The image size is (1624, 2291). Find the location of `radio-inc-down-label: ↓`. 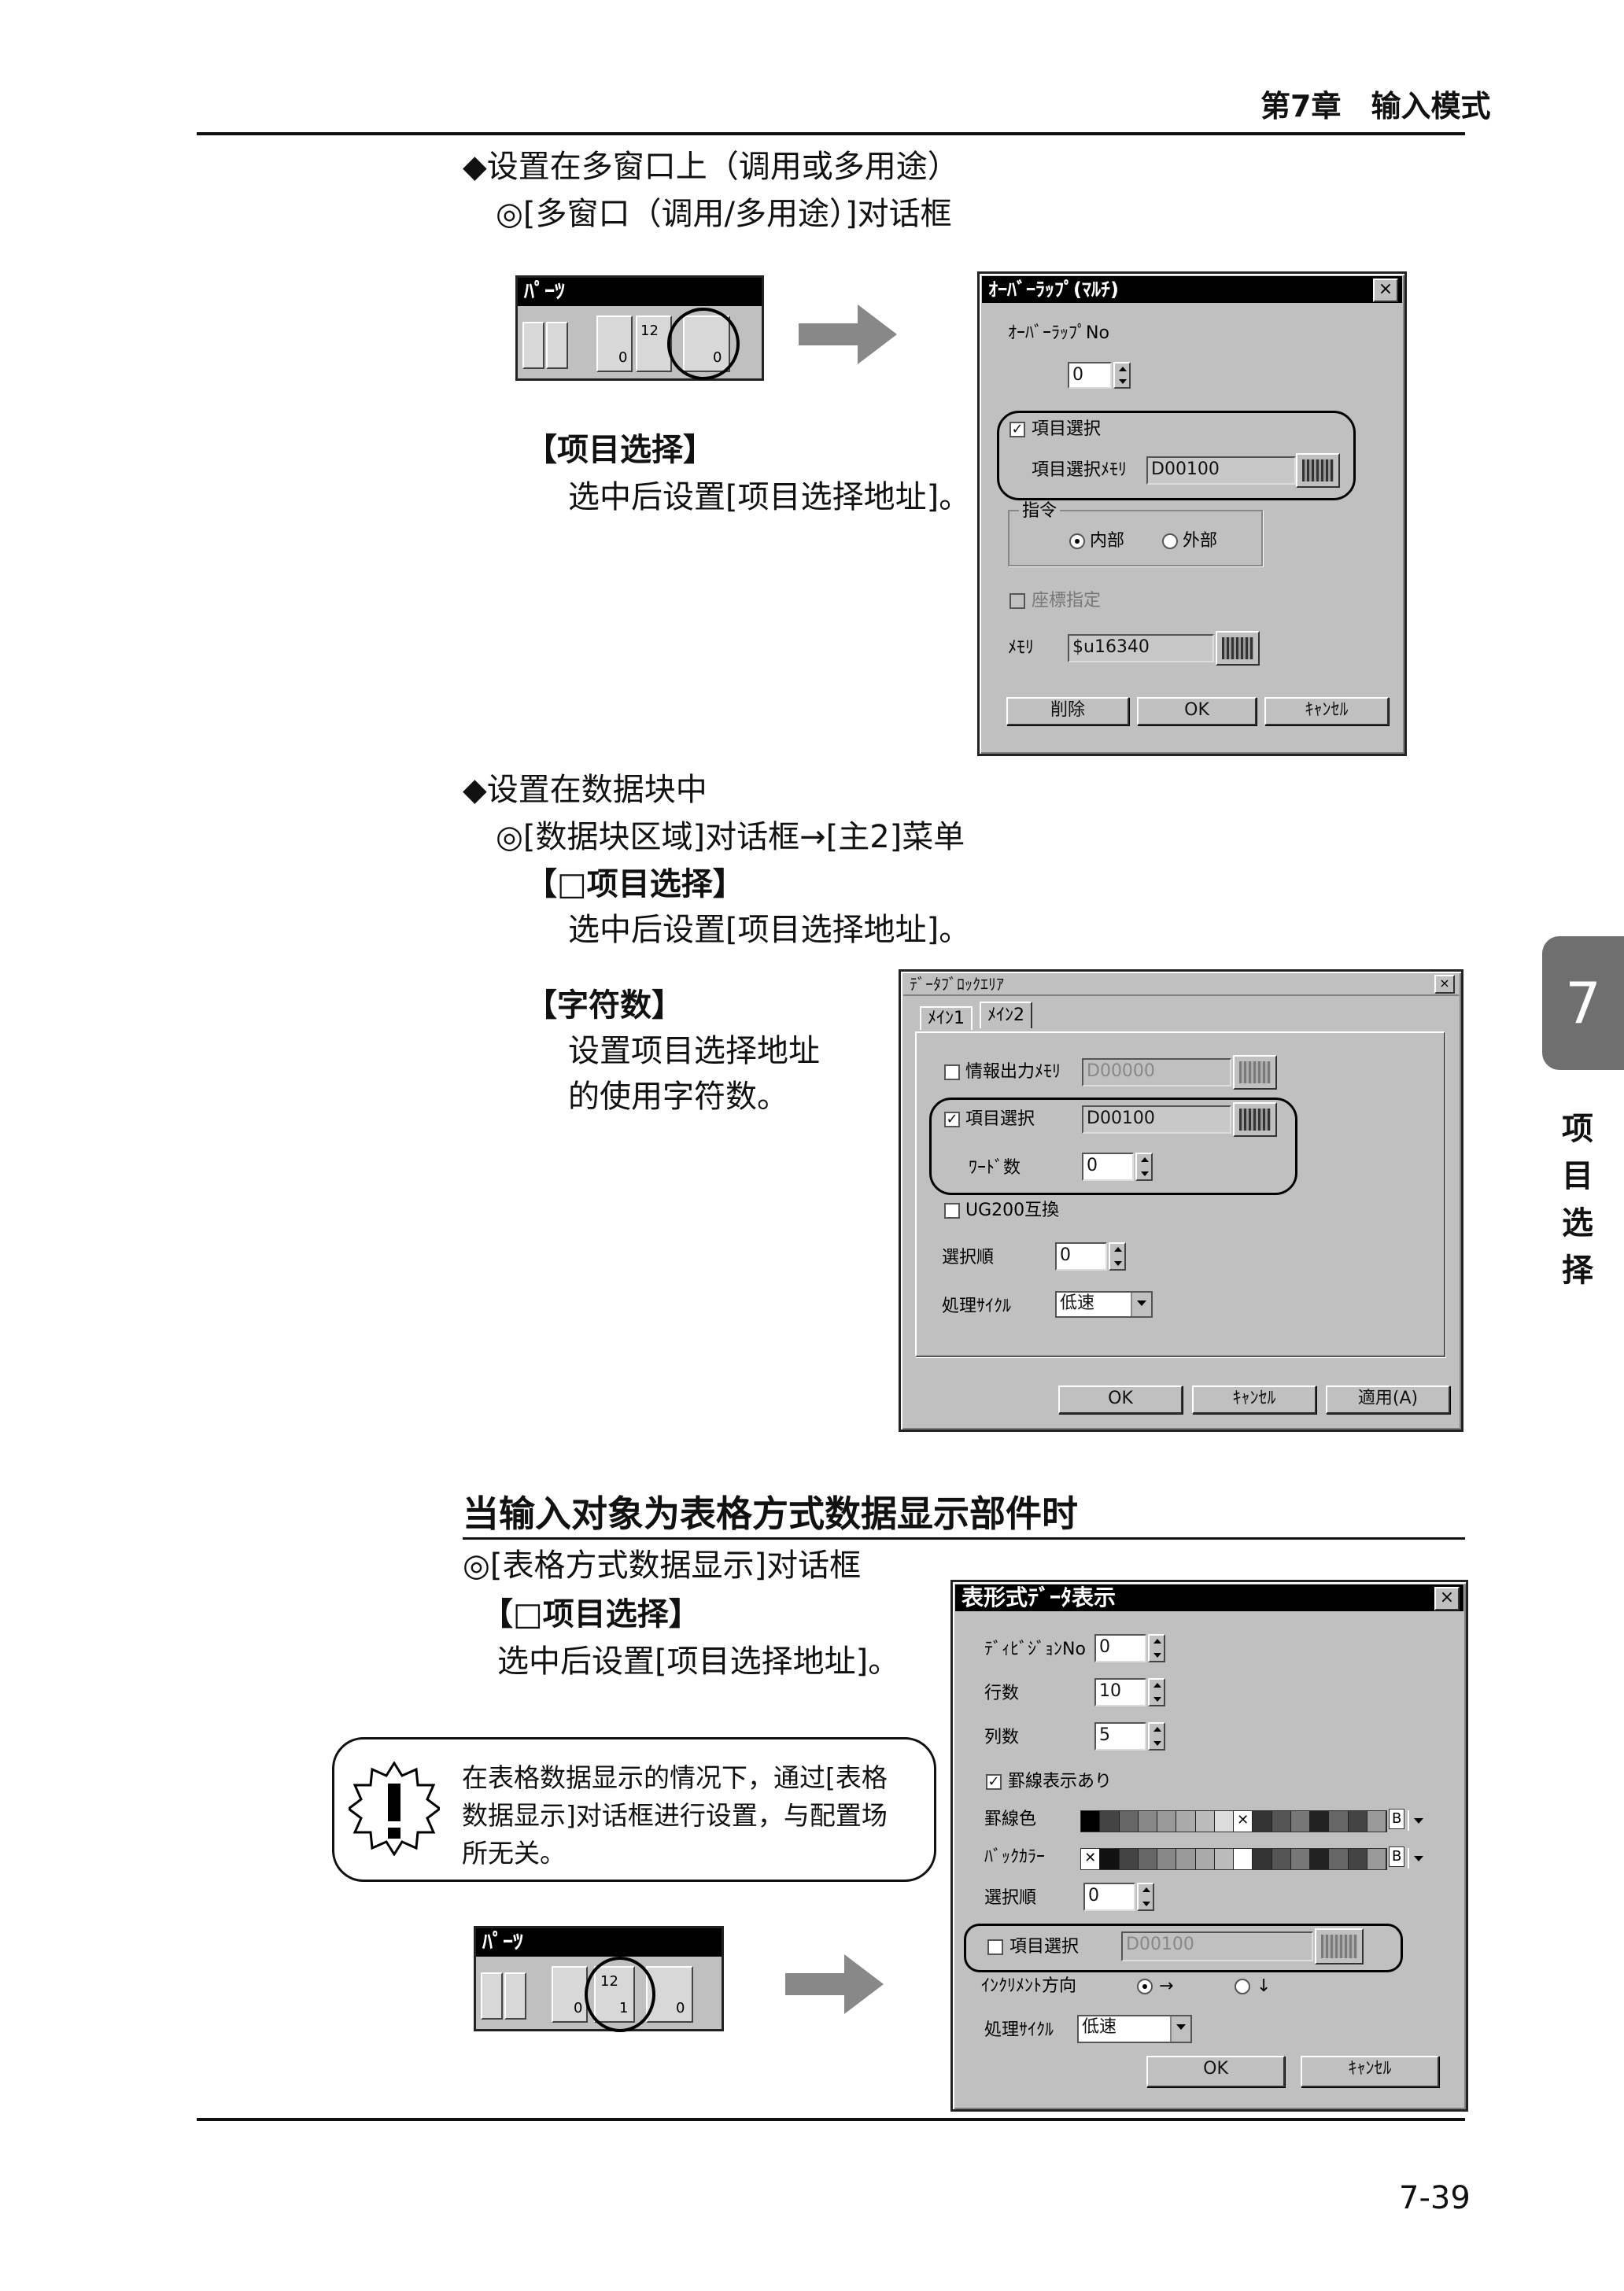

radio-inc-down-label: ↓ is located at coordinates (1264, 1986).